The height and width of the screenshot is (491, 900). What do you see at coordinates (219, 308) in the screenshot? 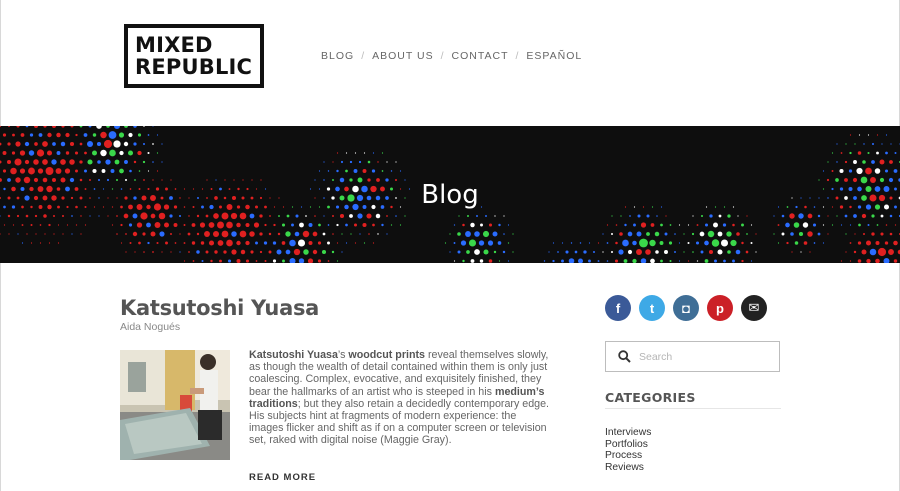
I see `post-title: Katsutoshi Yuasa` at bounding box center [219, 308].